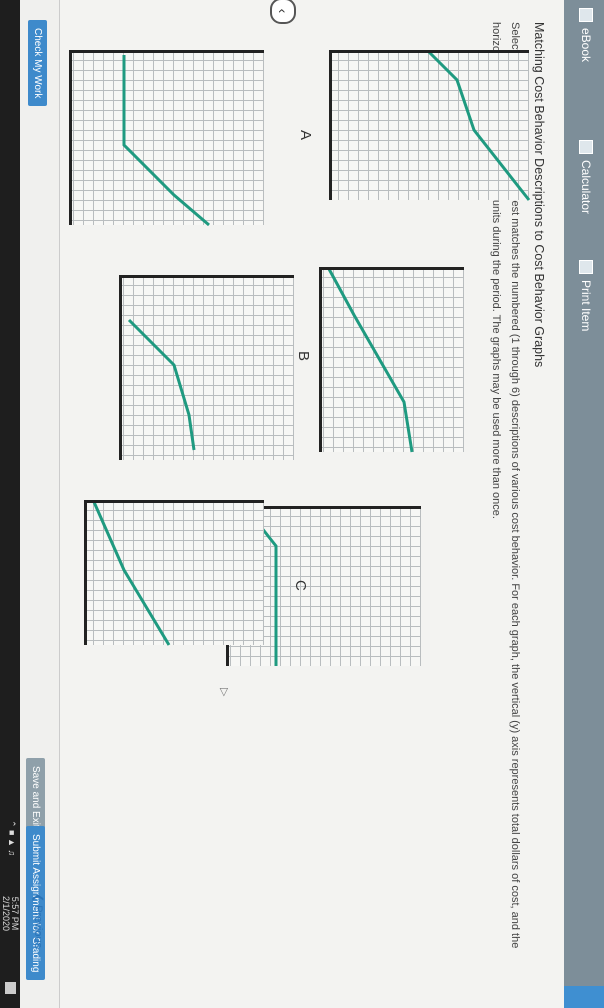  Describe the element at coordinates (38, 899) in the screenshot. I see `chevron-left-icon: ❮` at that location.